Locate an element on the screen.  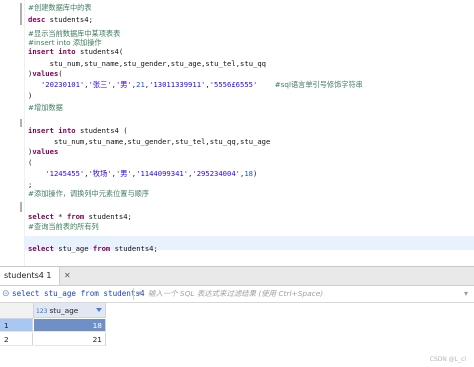
filter-input: 输入一个 SQL 表达式来过滤结果 (使用 Ctrl+Space) is located at coordinates (235, 294).